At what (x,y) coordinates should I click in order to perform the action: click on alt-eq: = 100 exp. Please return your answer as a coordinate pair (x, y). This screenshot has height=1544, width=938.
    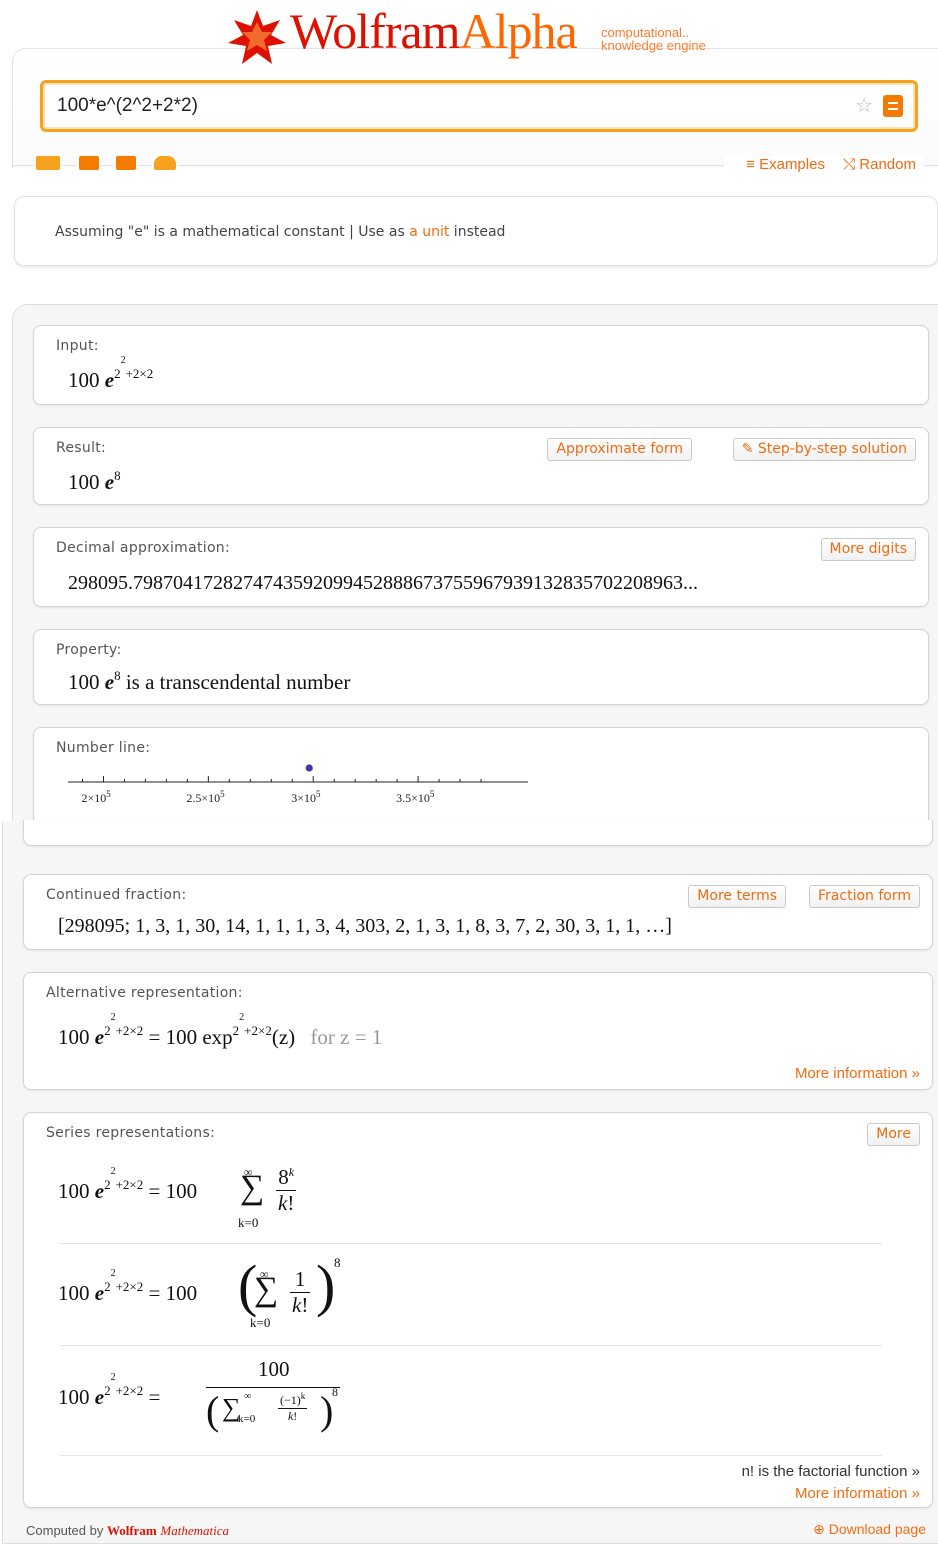
    Looking at the image, I should click on (188, 1037).